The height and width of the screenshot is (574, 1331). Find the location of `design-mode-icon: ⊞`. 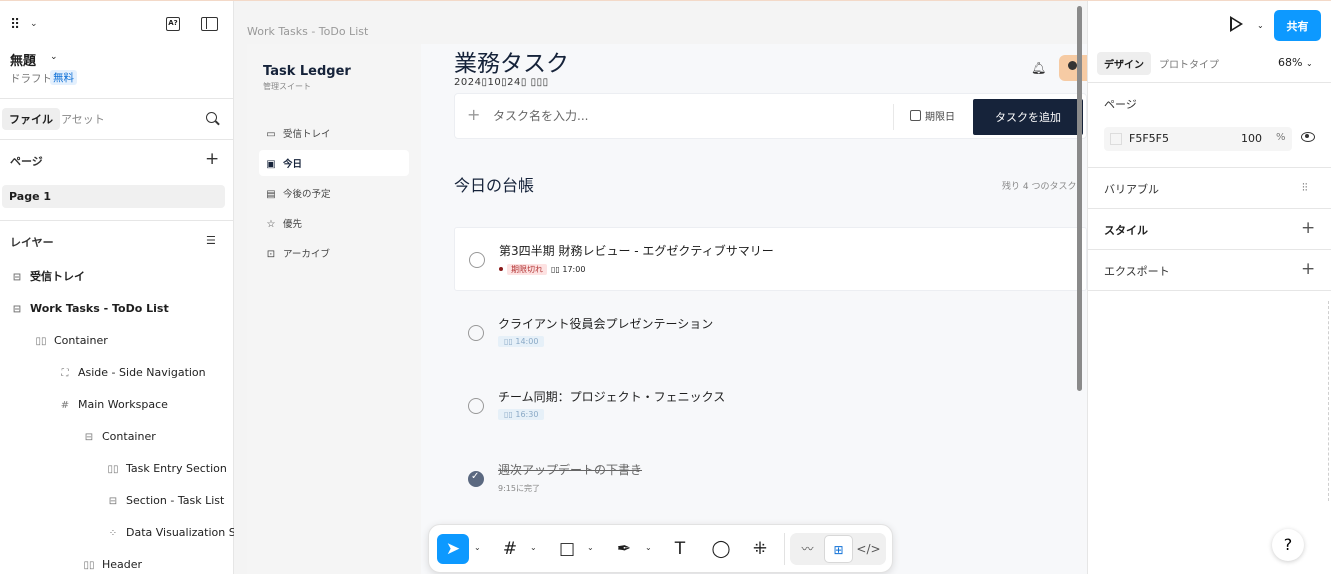

design-mode-icon: ⊞ is located at coordinates (838, 549).